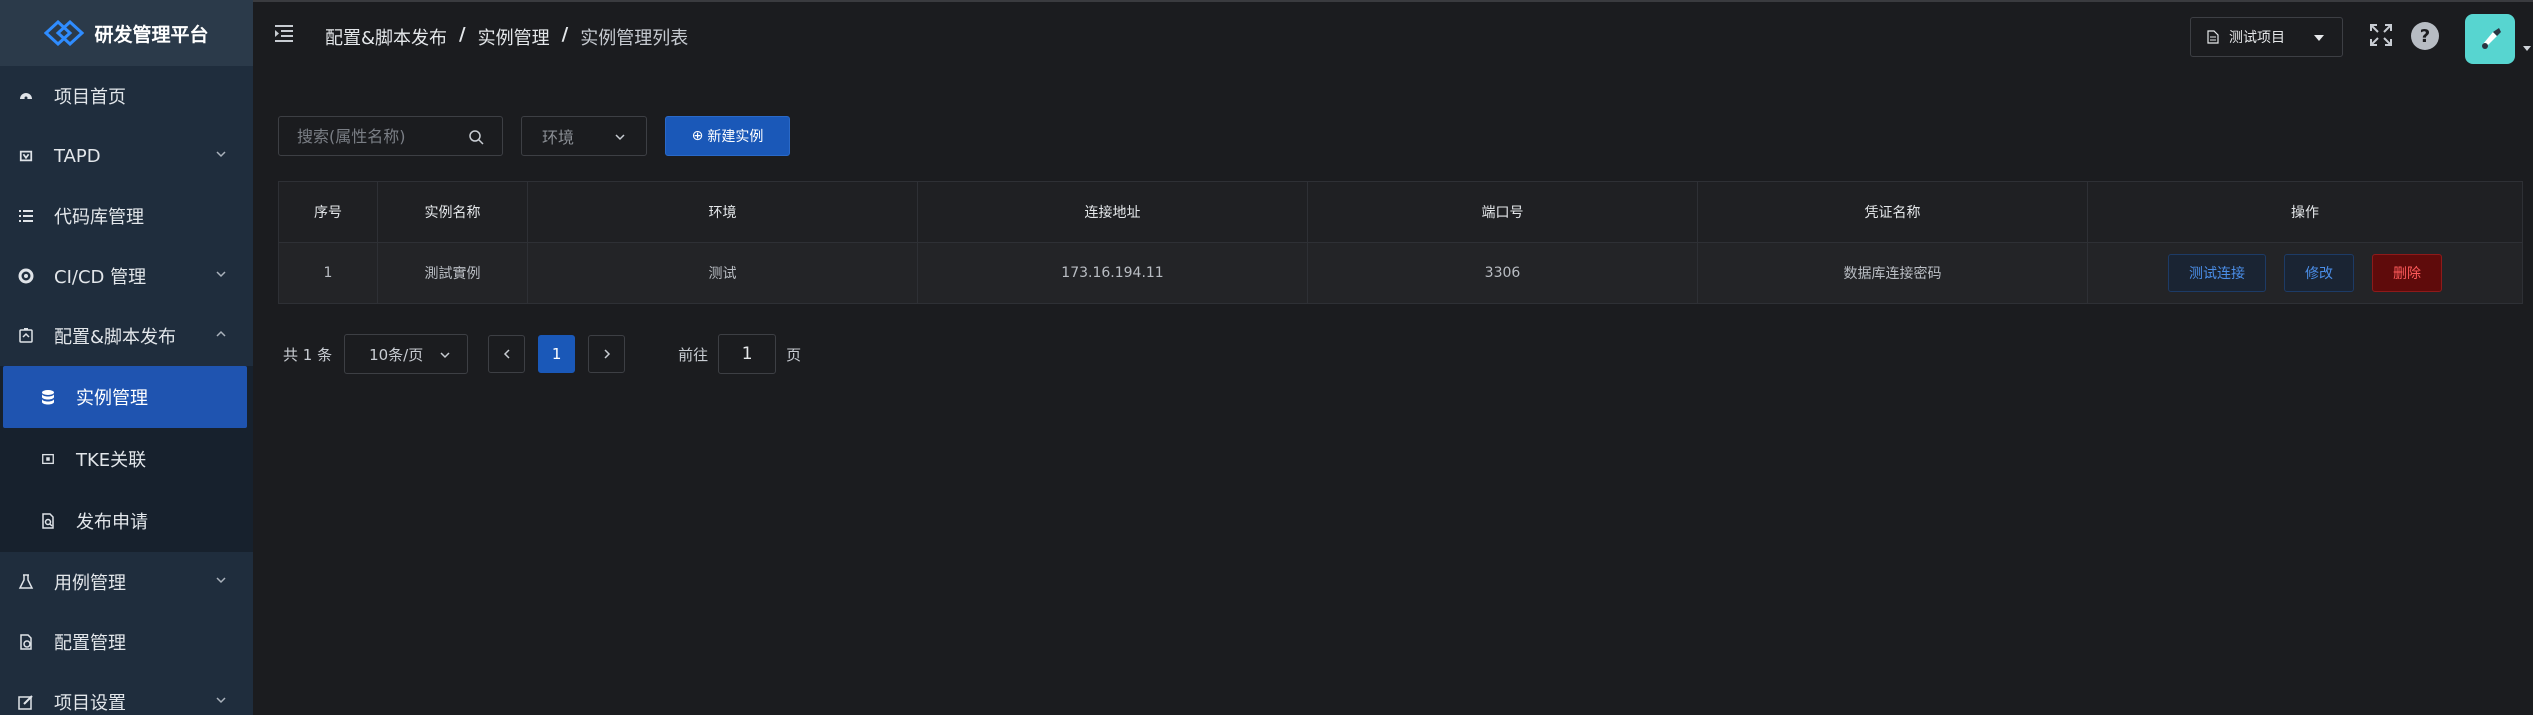 The image size is (2533, 715). I want to click on sidebar-item-label: 发布申请, so click(112, 522).